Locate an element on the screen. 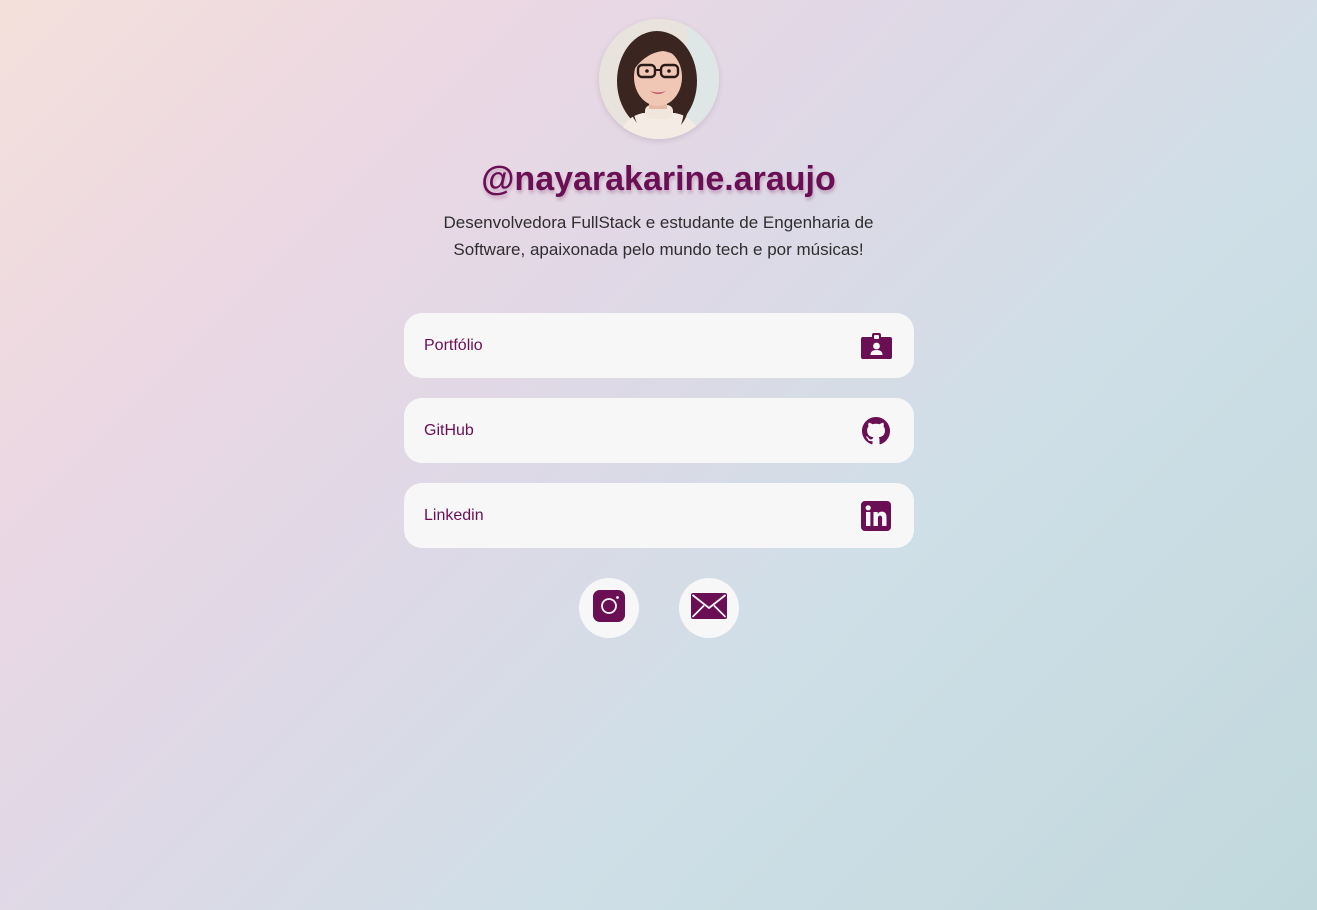 This screenshot has width=1317, height=910. social-links is located at coordinates (659, 608).